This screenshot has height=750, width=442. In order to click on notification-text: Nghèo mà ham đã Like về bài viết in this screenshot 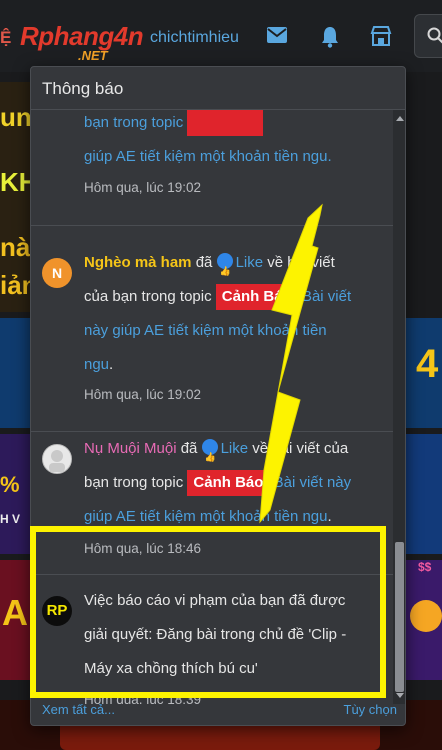, I will do `click(233, 267)`.